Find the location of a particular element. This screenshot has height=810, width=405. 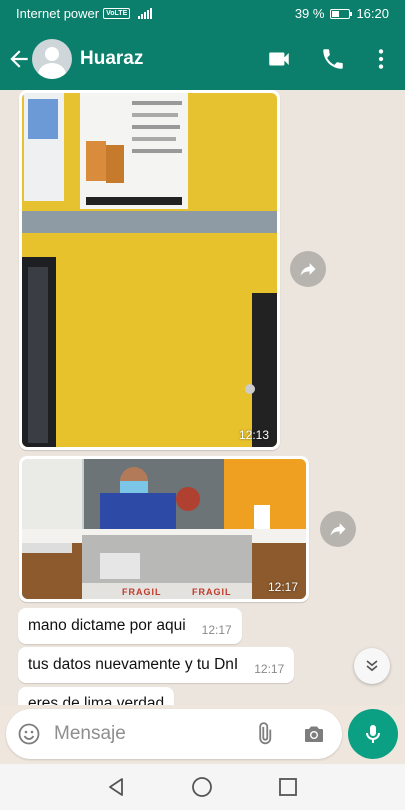

message-text: eres de lima verdad is located at coordinates (96, 700).